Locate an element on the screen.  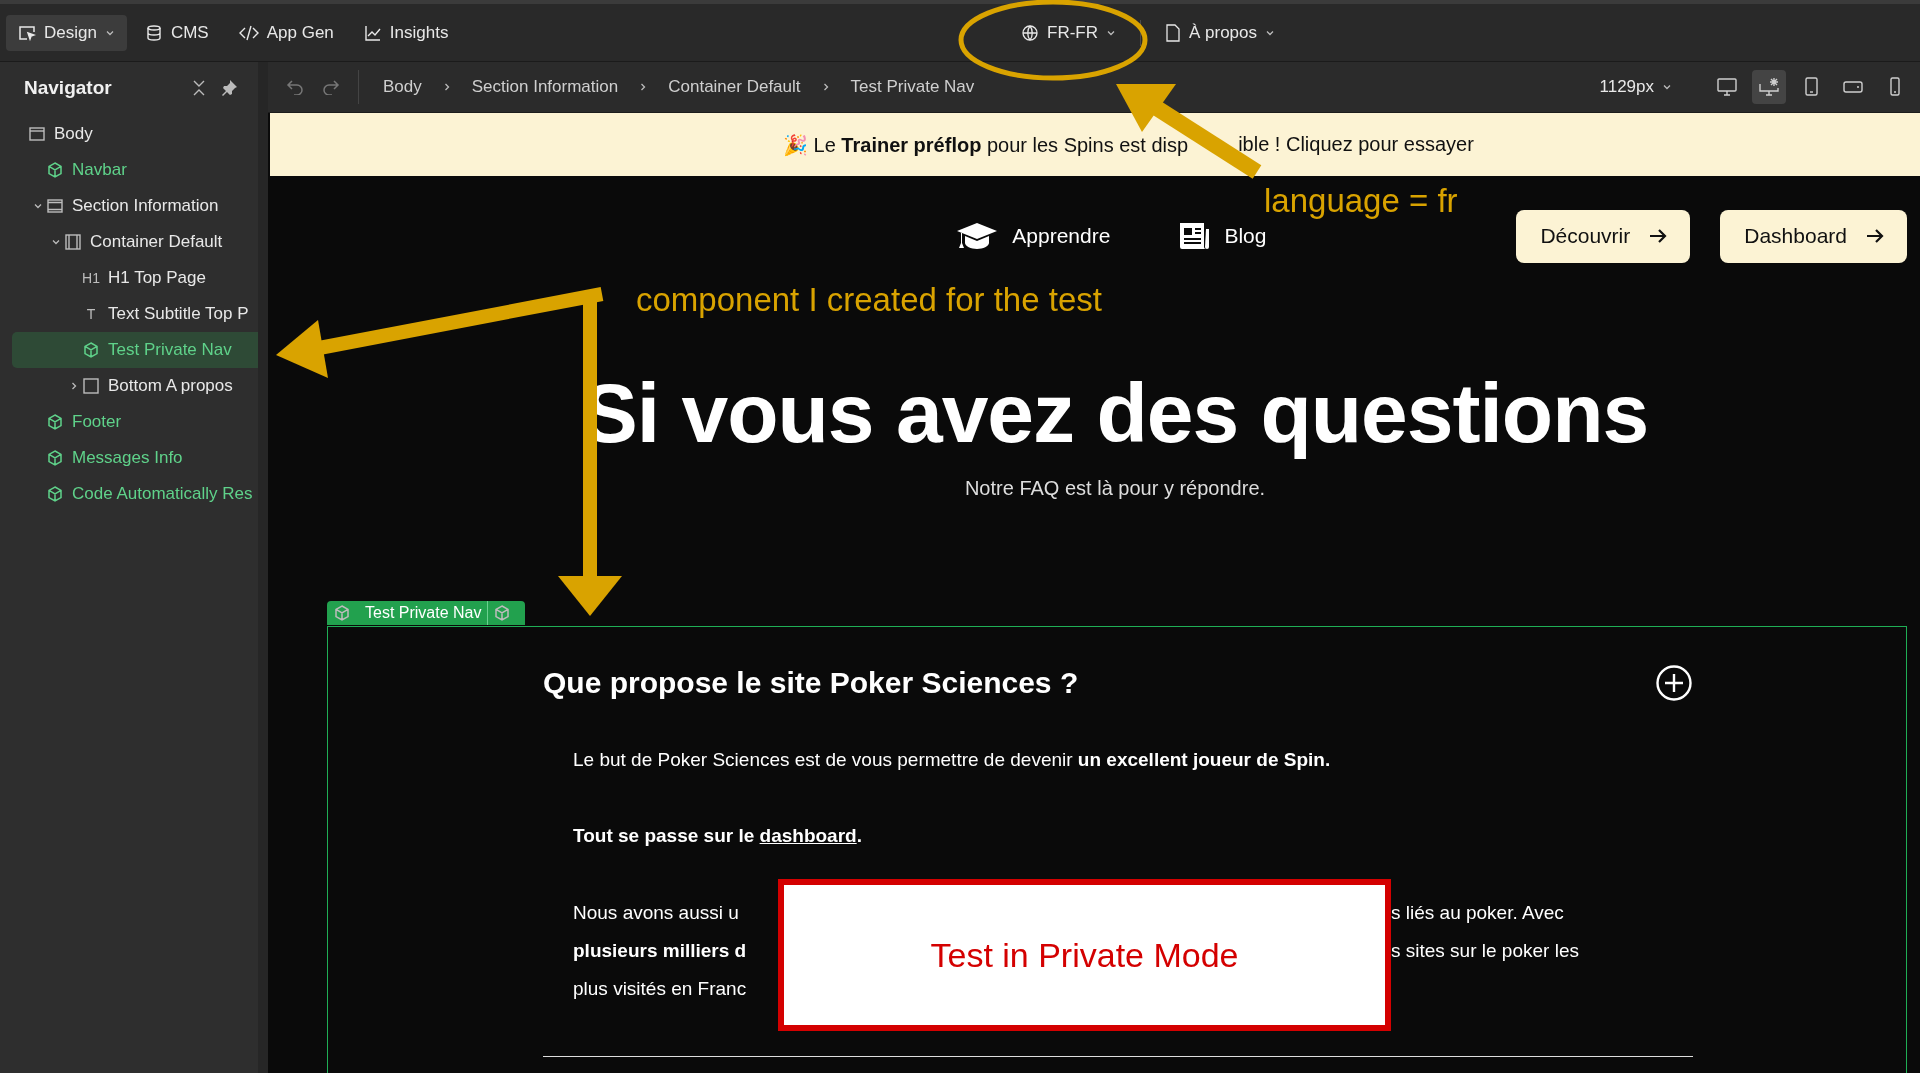
body-icon is located at coordinates (37, 134).